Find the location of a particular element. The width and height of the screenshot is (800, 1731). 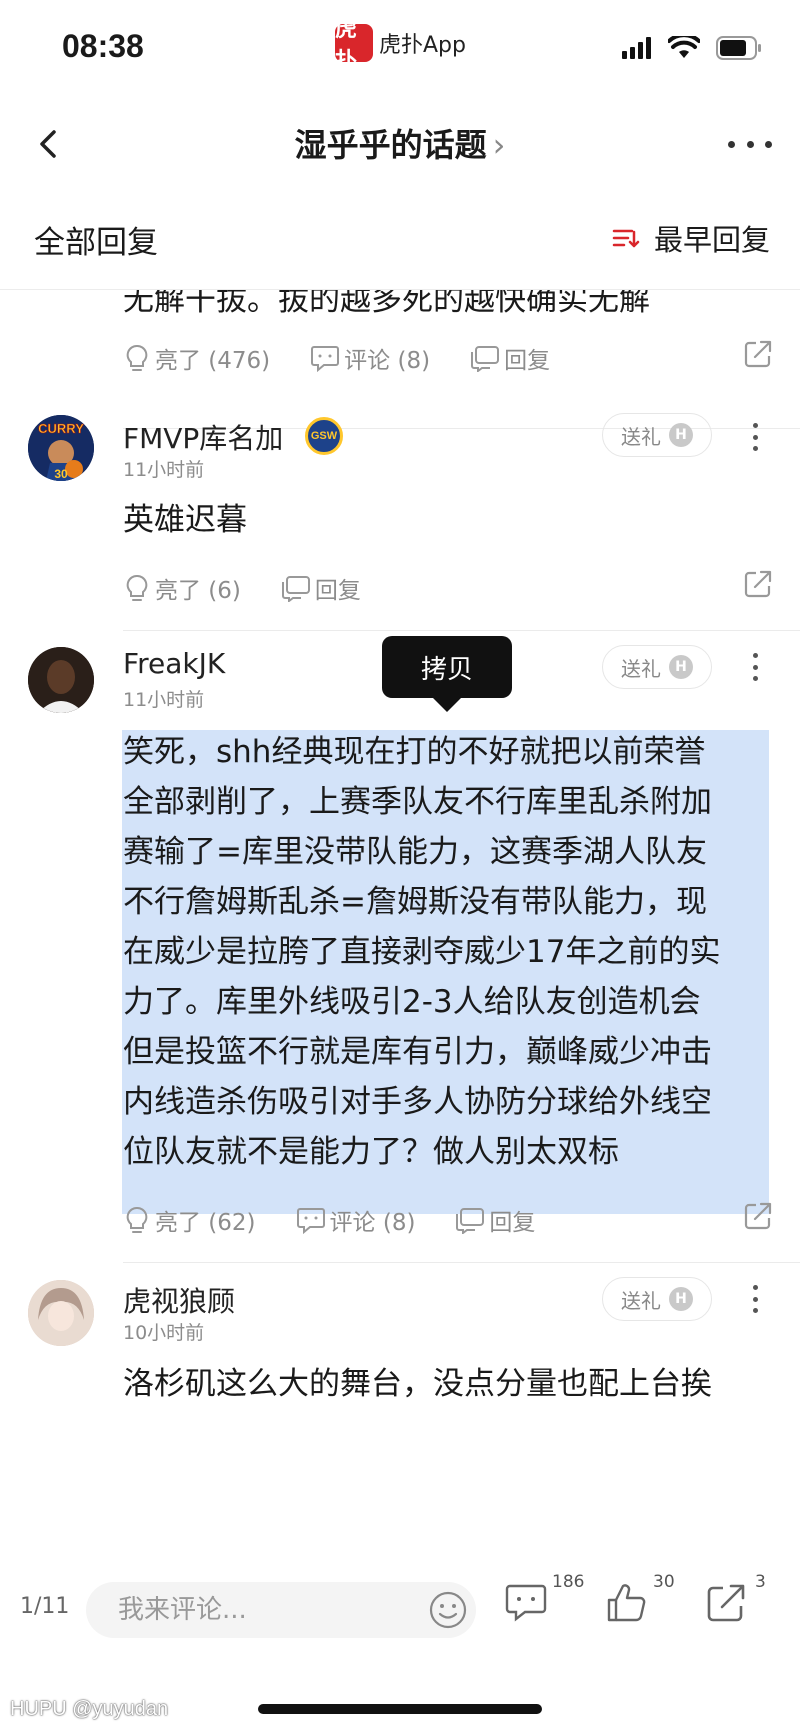

like-post-button is located at coordinates (626, 1605).